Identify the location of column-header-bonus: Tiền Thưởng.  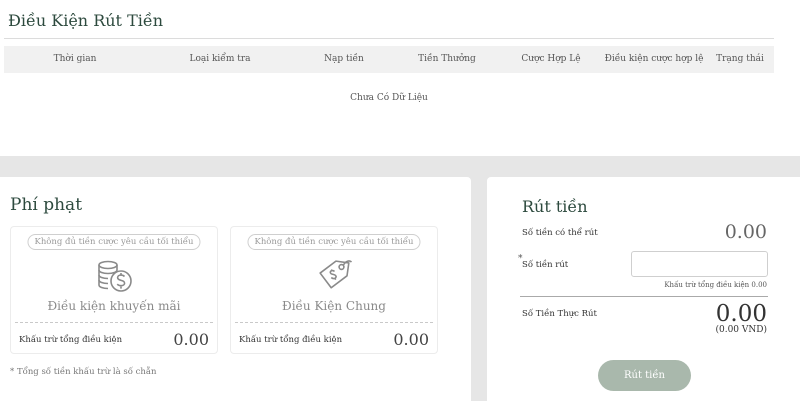
(447, 59).